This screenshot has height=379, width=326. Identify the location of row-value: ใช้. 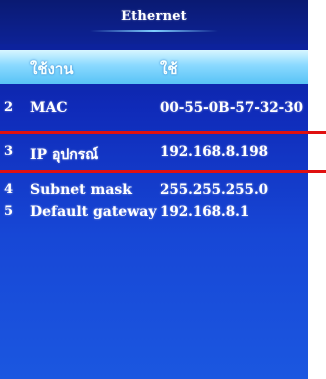
(169, 69).